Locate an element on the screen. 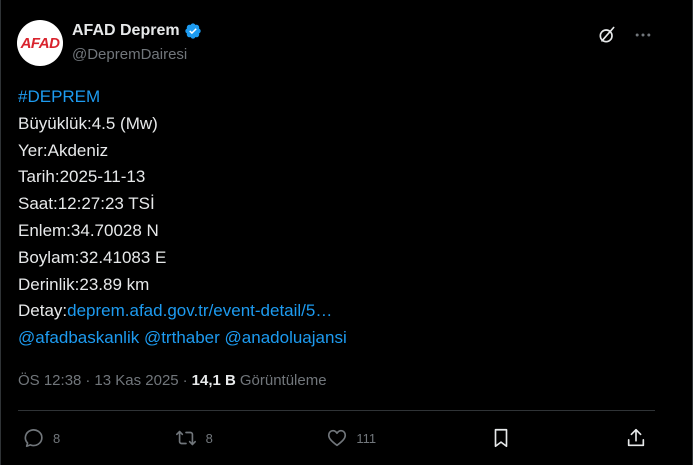 Image resolution: width=693 pixels, height=465 pixels. verified-badge-icon is located at coordinates (193, 31).